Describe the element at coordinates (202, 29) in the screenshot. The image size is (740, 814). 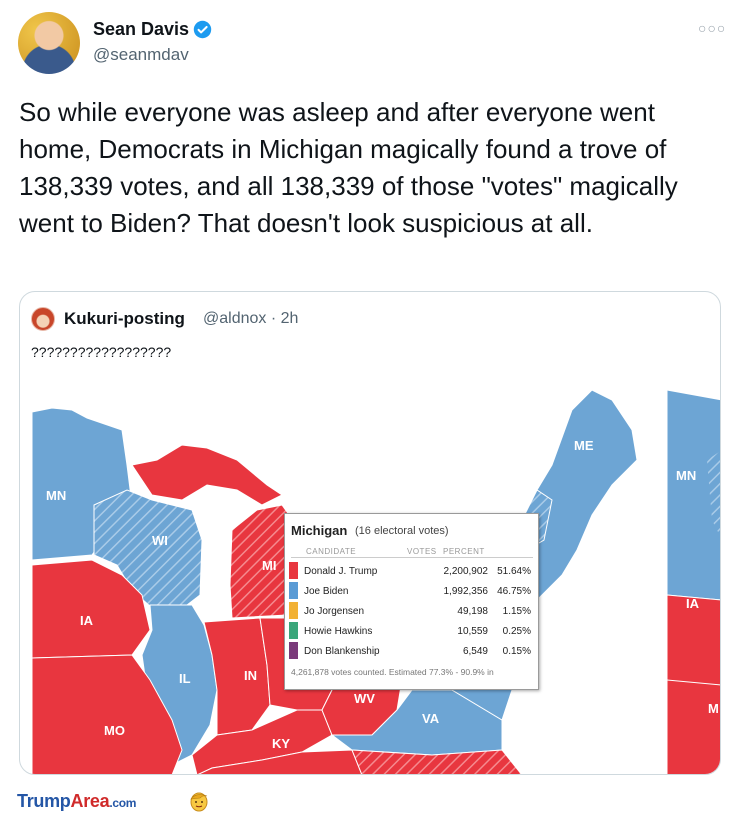
I see `verified-badge-icon` at that location.